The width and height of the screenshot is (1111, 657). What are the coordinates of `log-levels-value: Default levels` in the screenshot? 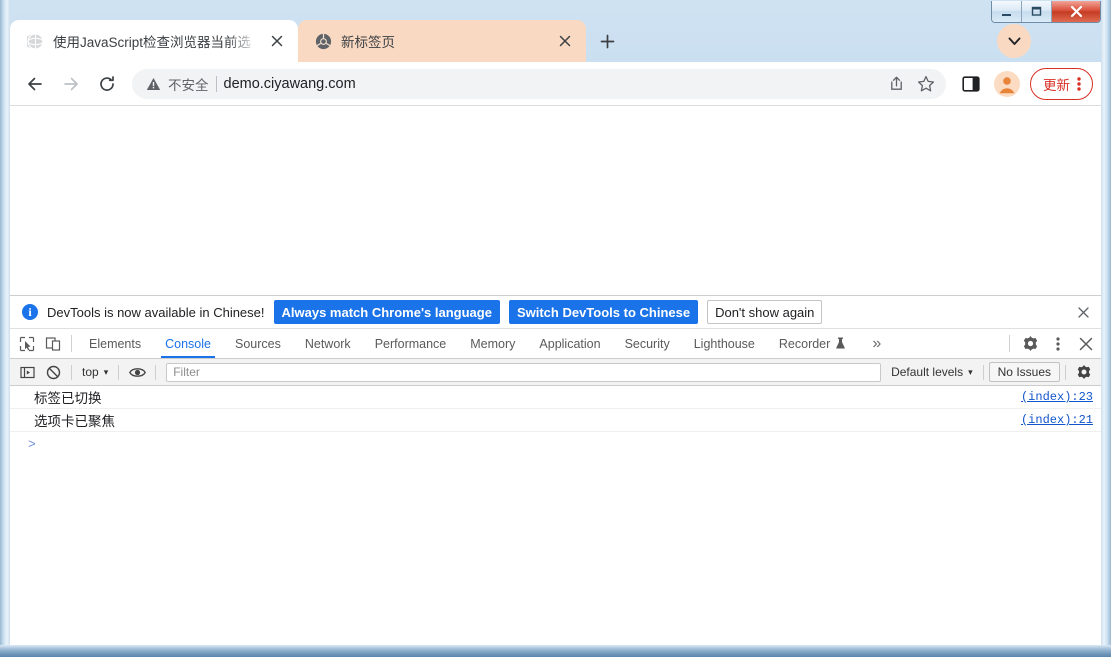 It's located at (927, 372).